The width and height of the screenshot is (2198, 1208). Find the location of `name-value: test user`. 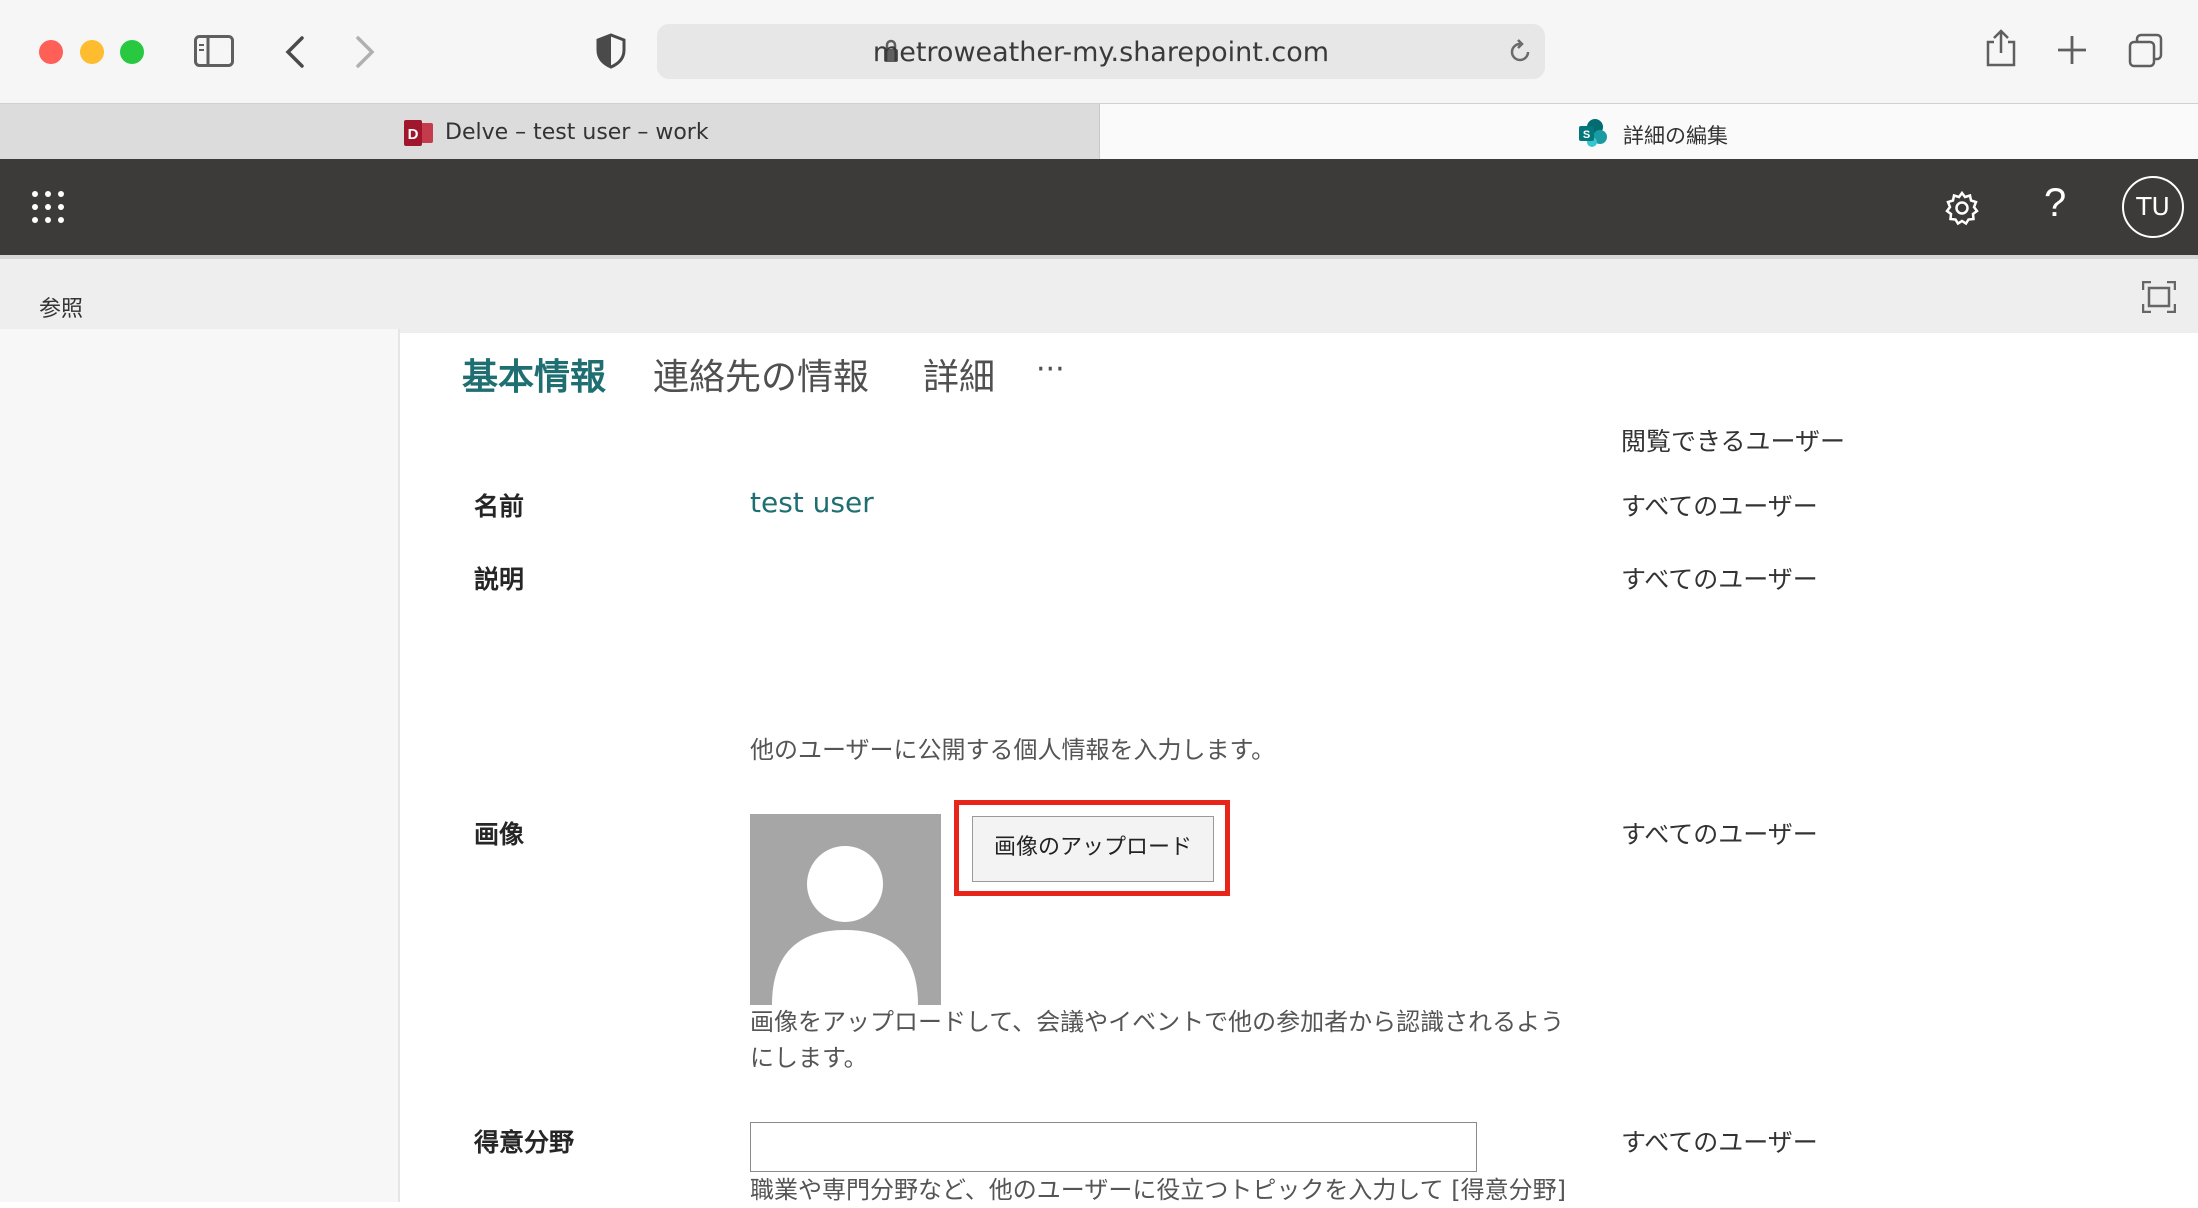

name-value: test user is located at coordinates (812, 502).